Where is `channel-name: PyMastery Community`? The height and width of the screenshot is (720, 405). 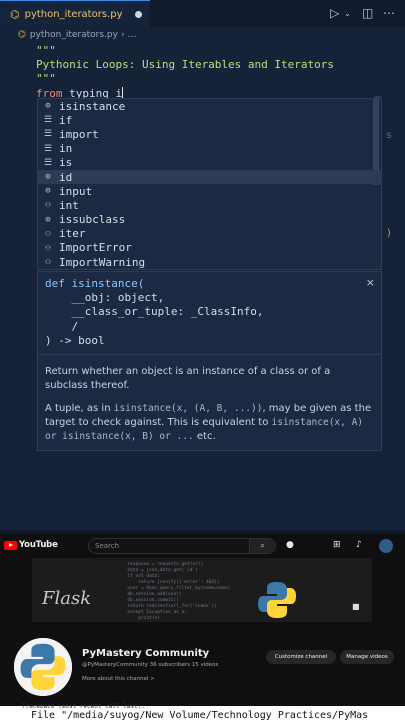
channel-name: PyMastery Community is located at coordinates (146, 653).